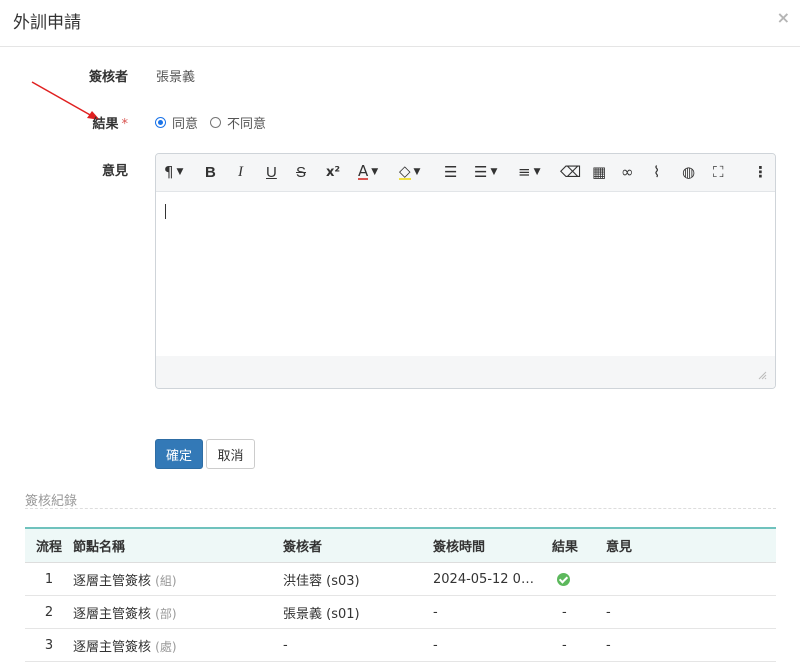 This screenshot has width=800, height=665. I want to click on required-mark: *, so click(125, 124).